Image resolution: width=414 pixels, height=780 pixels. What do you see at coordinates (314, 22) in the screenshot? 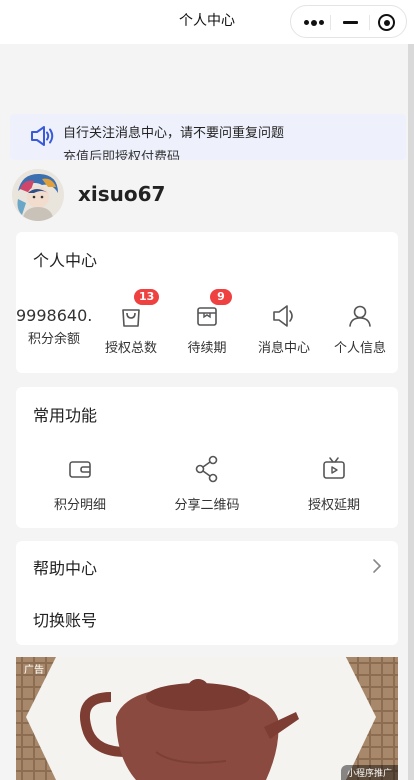
I see `more-icon` at bounding box center [314, 22].